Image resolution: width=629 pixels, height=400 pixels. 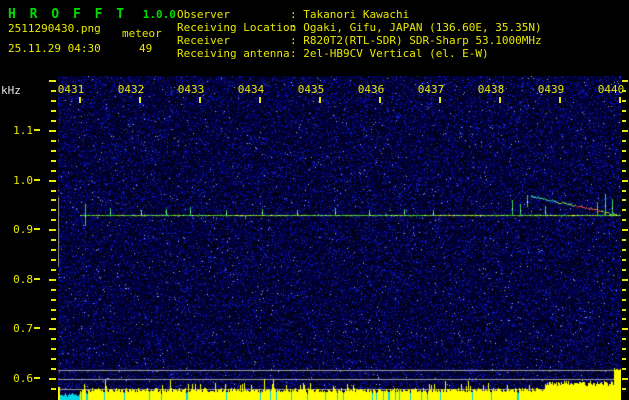 What do you see at coordinates (191, 89) in the screenshot?
I see `time-tick-label: 0433` at bounding box center [191, 89].